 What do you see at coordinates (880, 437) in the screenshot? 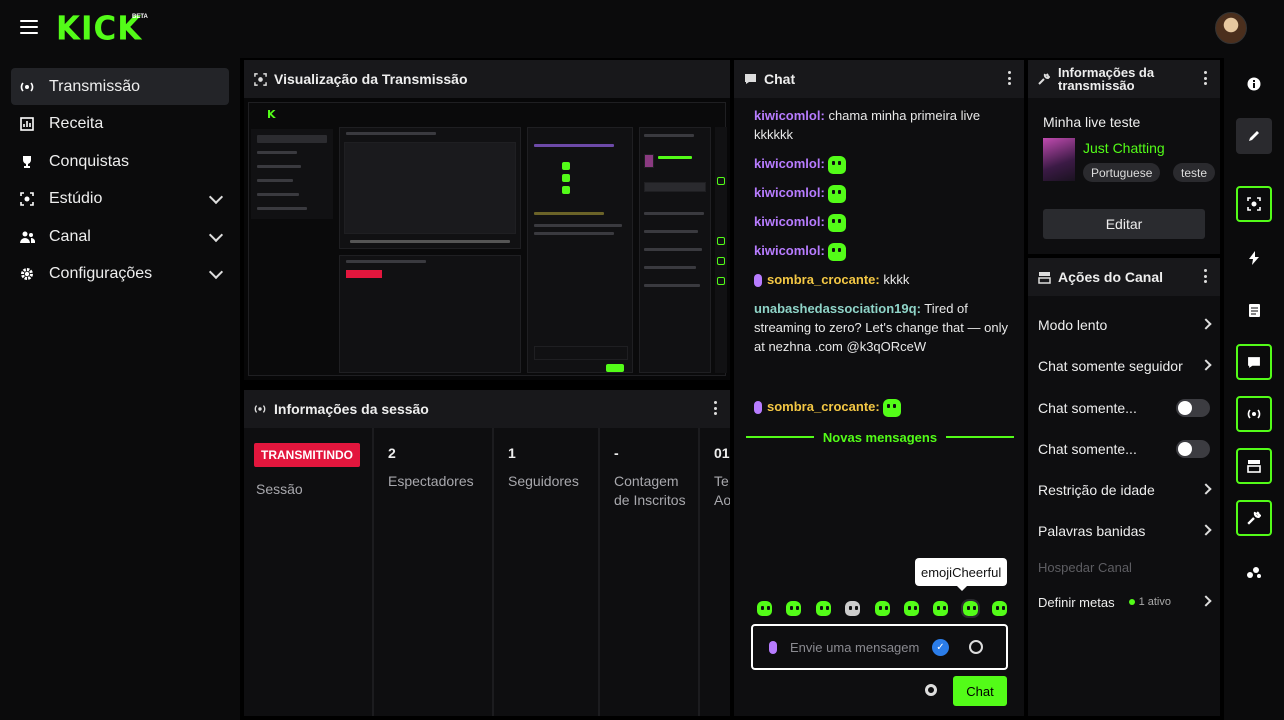
I see `new-messages-label: Novas mensagens` at bounding box center [880, 437].